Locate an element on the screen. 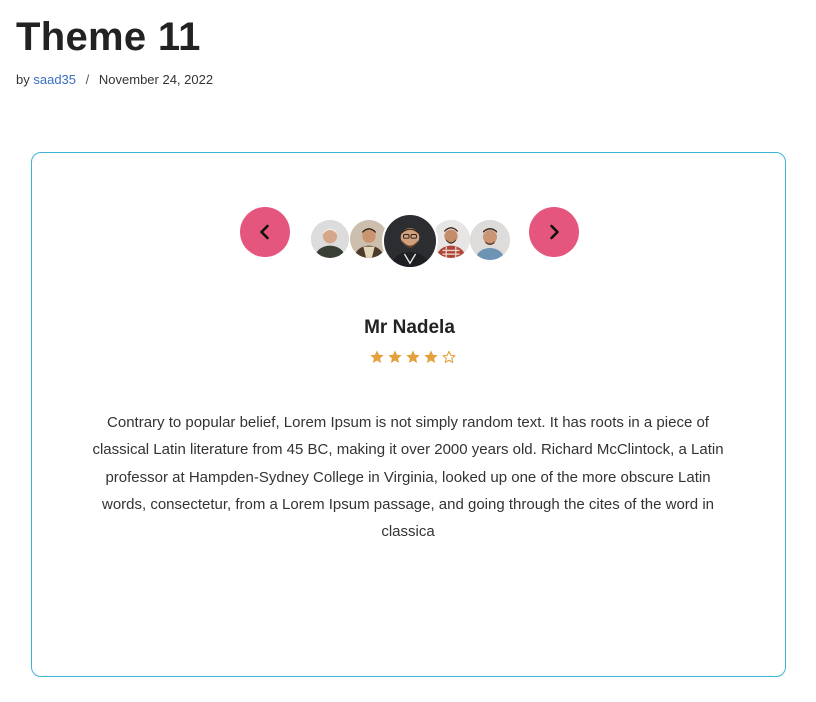  post-date: November 24, 2022 is located at coordinates (156, 79).